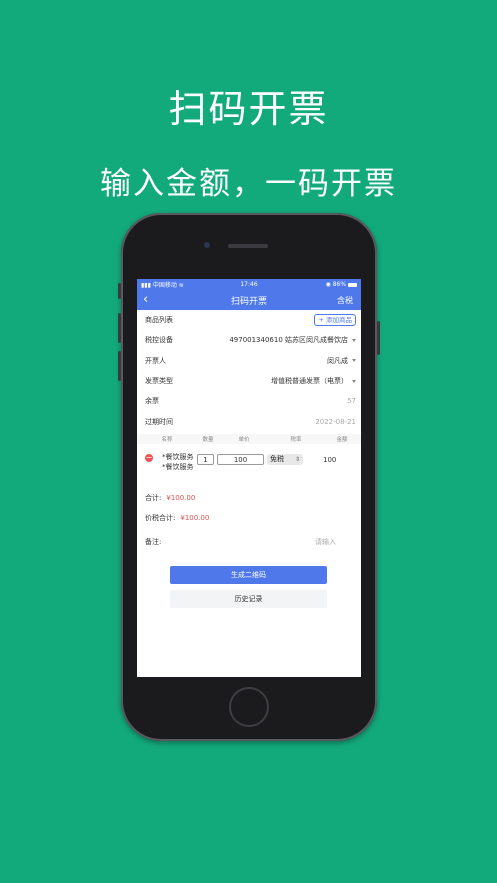 Image resolution: width=497 pixels, height=883 pixels. What do you see at coordinates (207, 245) in the screenshot?
I see `front-camera` at bounding box center [207, 245].